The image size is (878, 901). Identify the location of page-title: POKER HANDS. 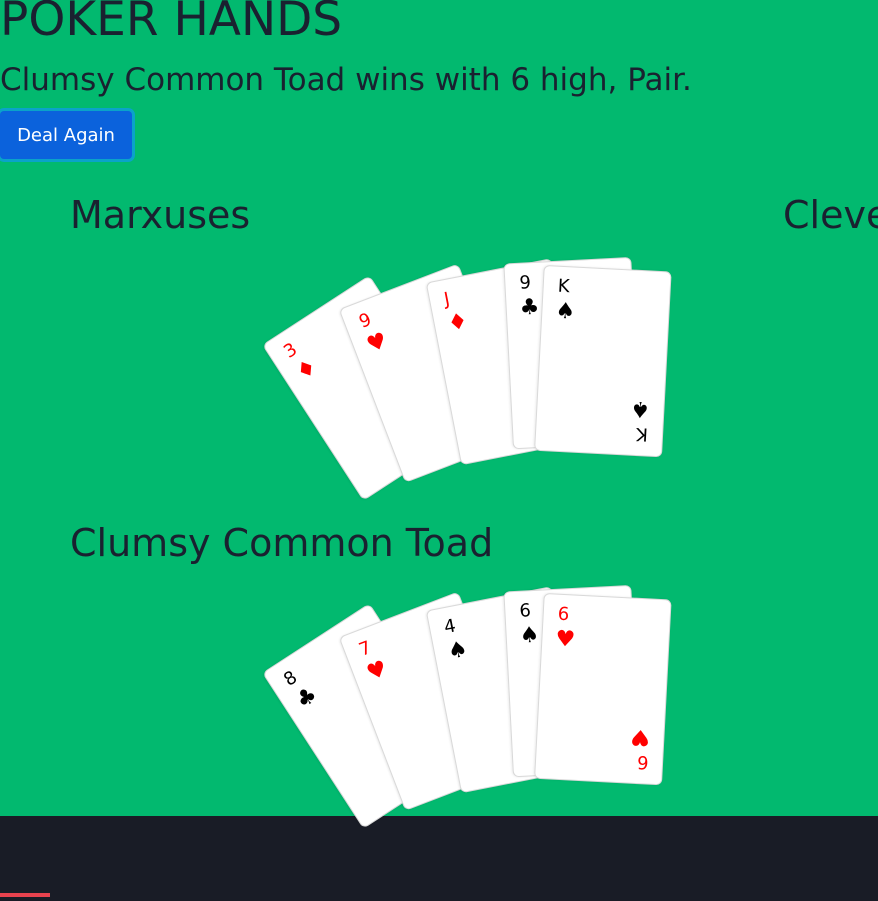
(171, 23).